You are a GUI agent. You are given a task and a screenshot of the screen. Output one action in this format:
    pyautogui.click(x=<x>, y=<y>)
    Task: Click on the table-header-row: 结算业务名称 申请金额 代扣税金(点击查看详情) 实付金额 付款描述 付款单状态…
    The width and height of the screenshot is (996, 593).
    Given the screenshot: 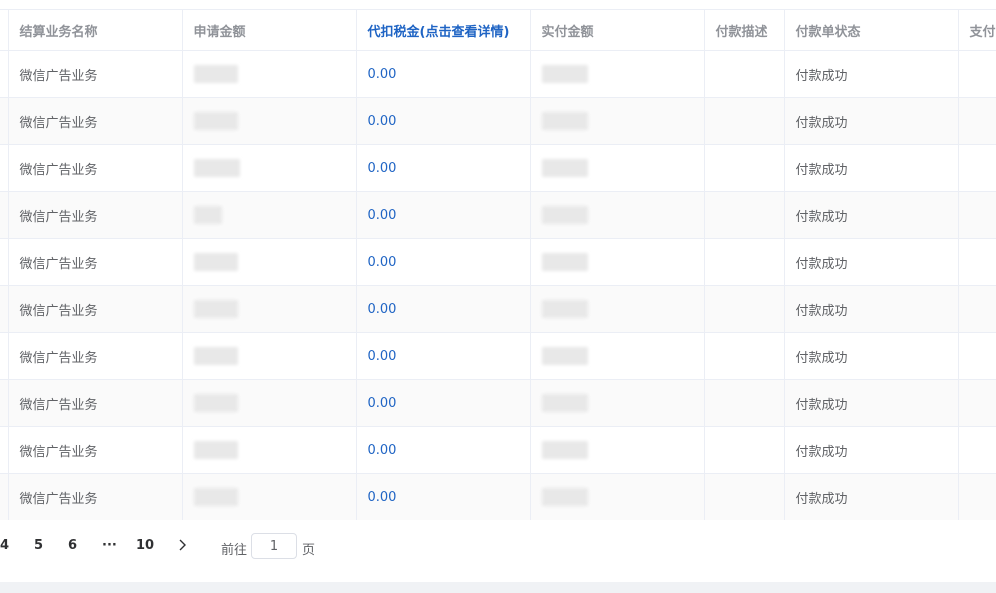 What is the action you would take?
    pyautogui.click(x=498, y=30)
    